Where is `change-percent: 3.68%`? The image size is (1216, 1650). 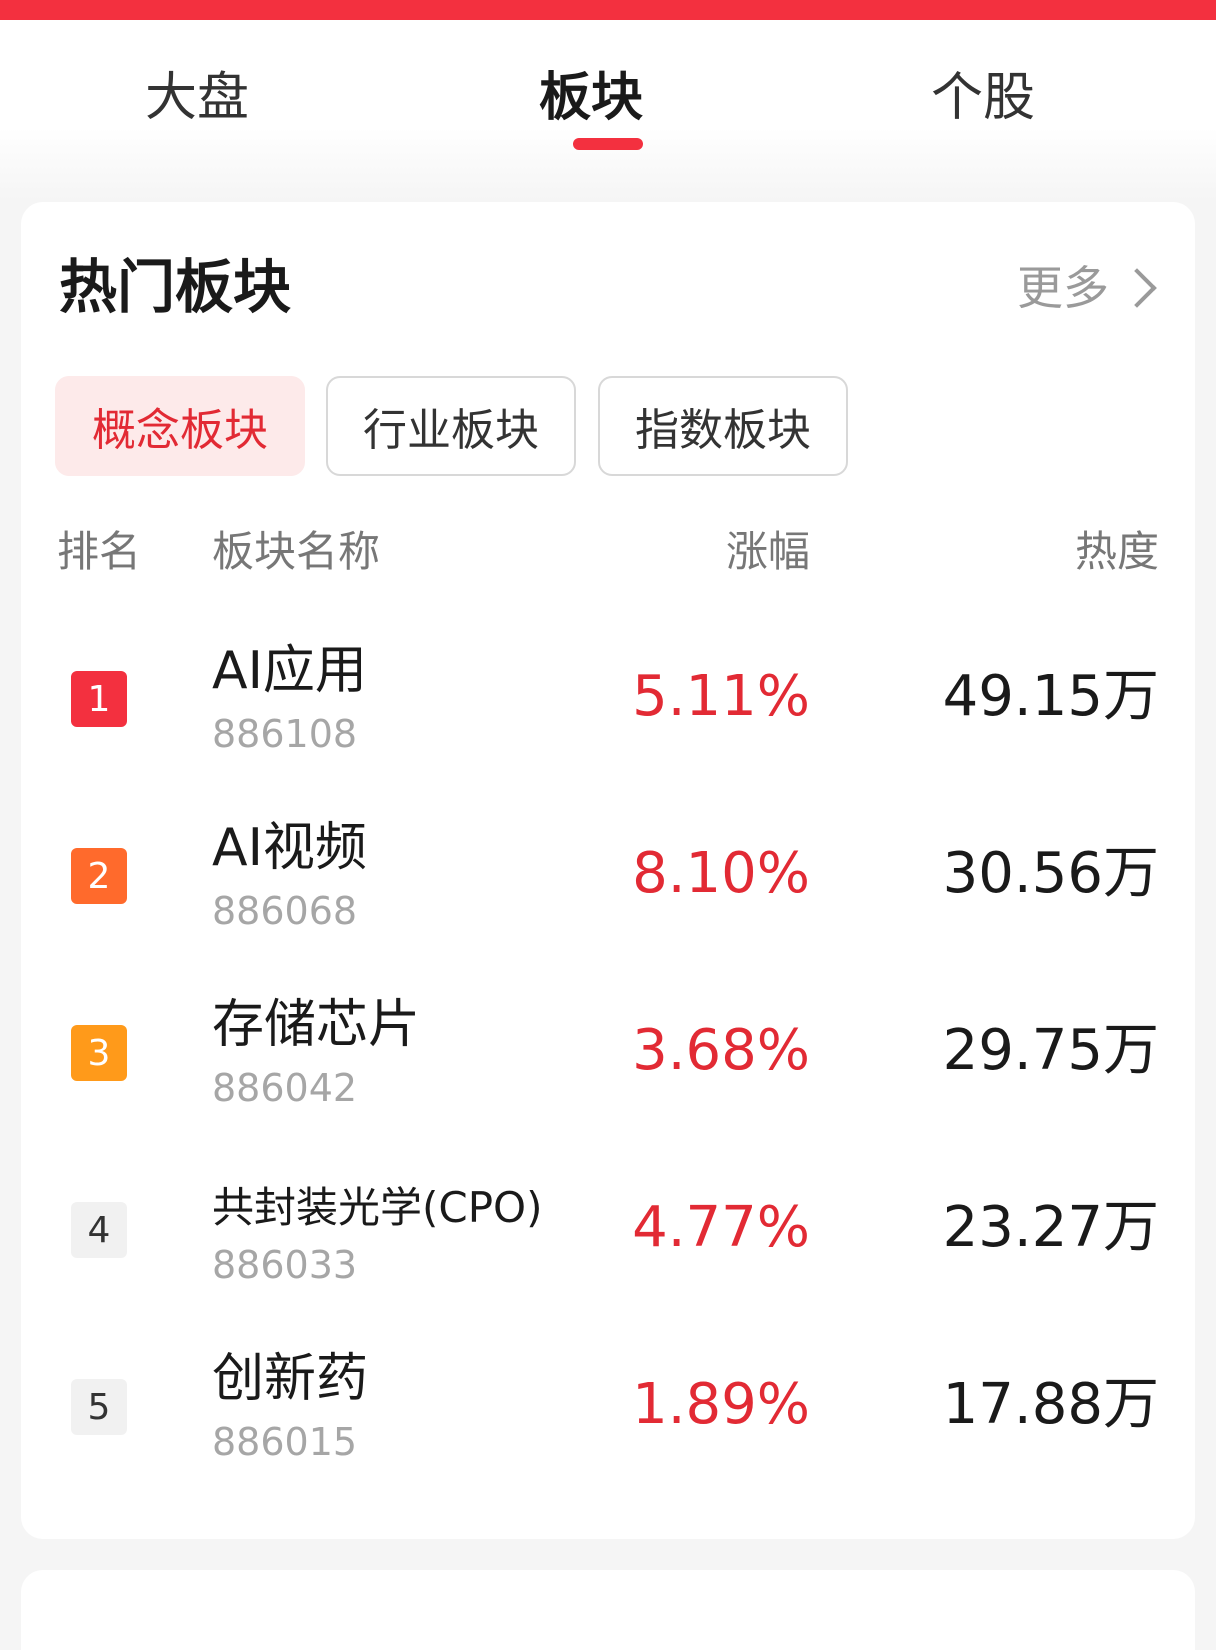
change-percent: 3.68% is located at coordinates (721, 1050).